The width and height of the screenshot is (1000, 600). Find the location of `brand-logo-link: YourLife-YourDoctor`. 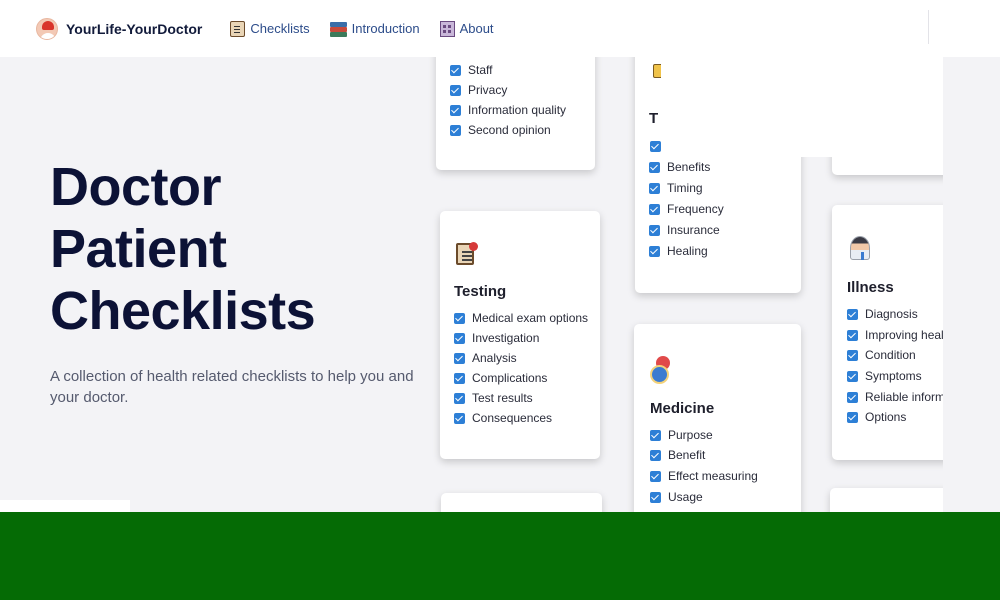

brand-logo-link: YourLife-YourDoctor is located at coordinates (119, 28).